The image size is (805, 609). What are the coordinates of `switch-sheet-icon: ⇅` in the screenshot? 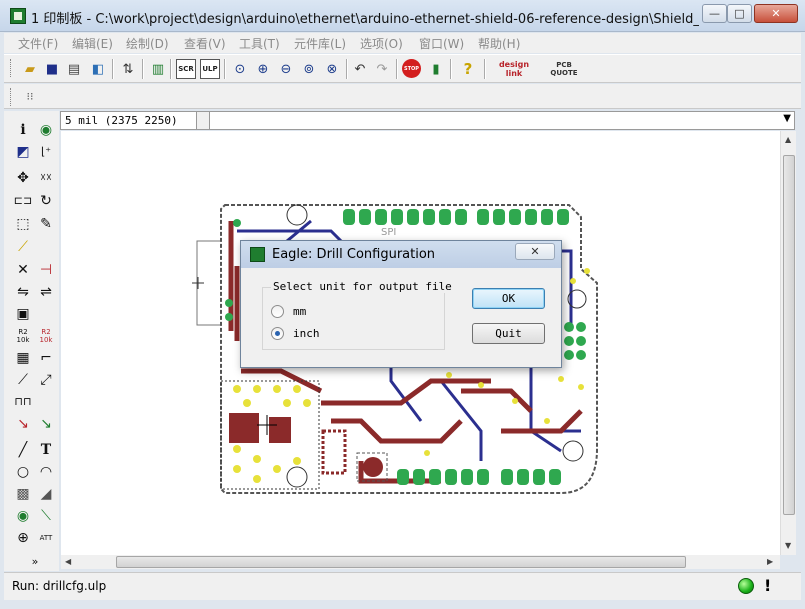 It's located at (128, 69).